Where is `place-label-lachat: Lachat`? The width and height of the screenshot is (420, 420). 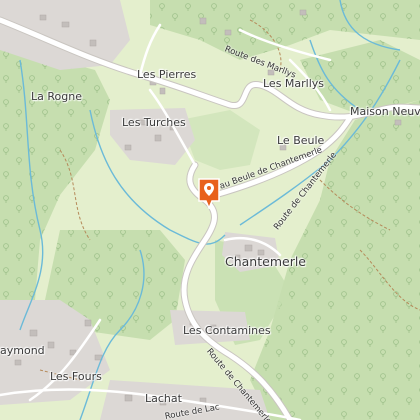 place-label-lachat: Lachat is located at coordinates (163, 398).